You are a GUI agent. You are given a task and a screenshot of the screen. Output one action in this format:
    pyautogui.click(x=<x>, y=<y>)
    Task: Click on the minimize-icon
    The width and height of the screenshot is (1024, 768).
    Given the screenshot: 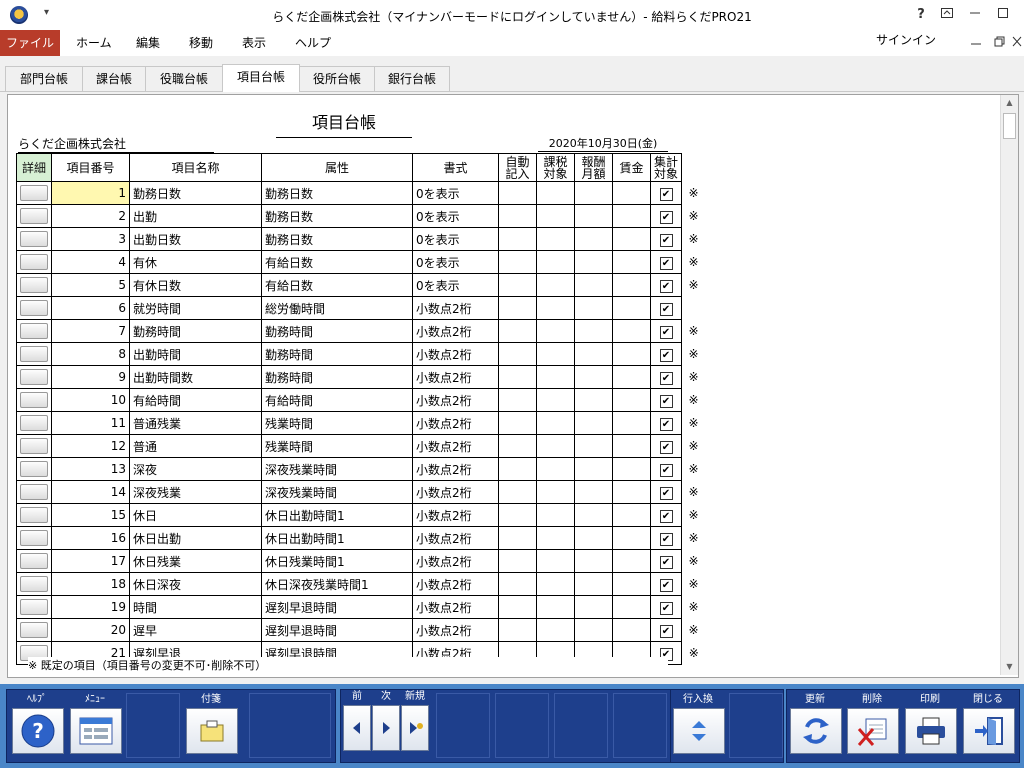 What is the action you would take?
    pyautogui.click(x=975, y=15)
    